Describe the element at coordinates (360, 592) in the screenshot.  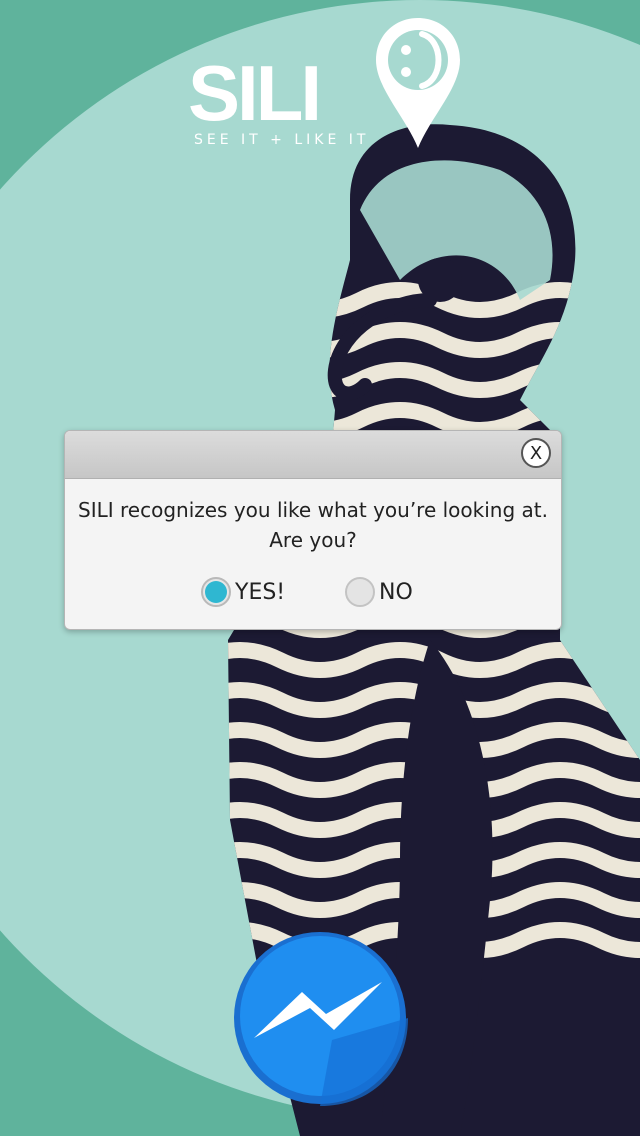
I see `radio-no` at that location.